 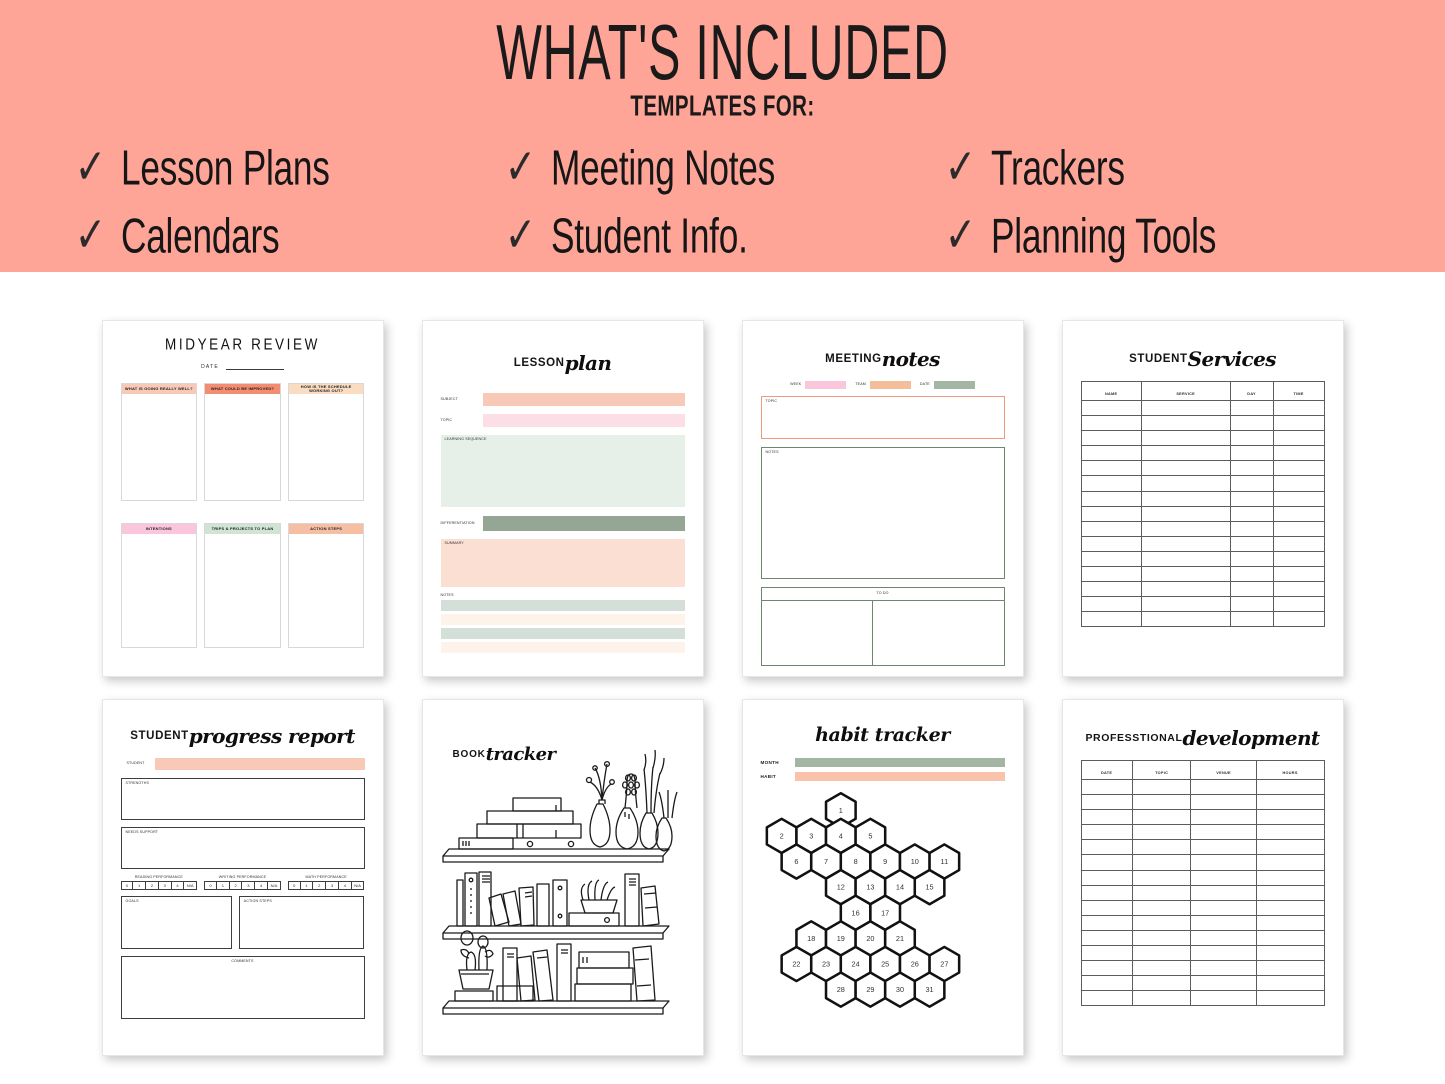 What do you see at coordinates (242, 442) in the screenshot?
I see `review-box: WHAT COULD BE IMPROVED?` at bounding box center [242, 442].